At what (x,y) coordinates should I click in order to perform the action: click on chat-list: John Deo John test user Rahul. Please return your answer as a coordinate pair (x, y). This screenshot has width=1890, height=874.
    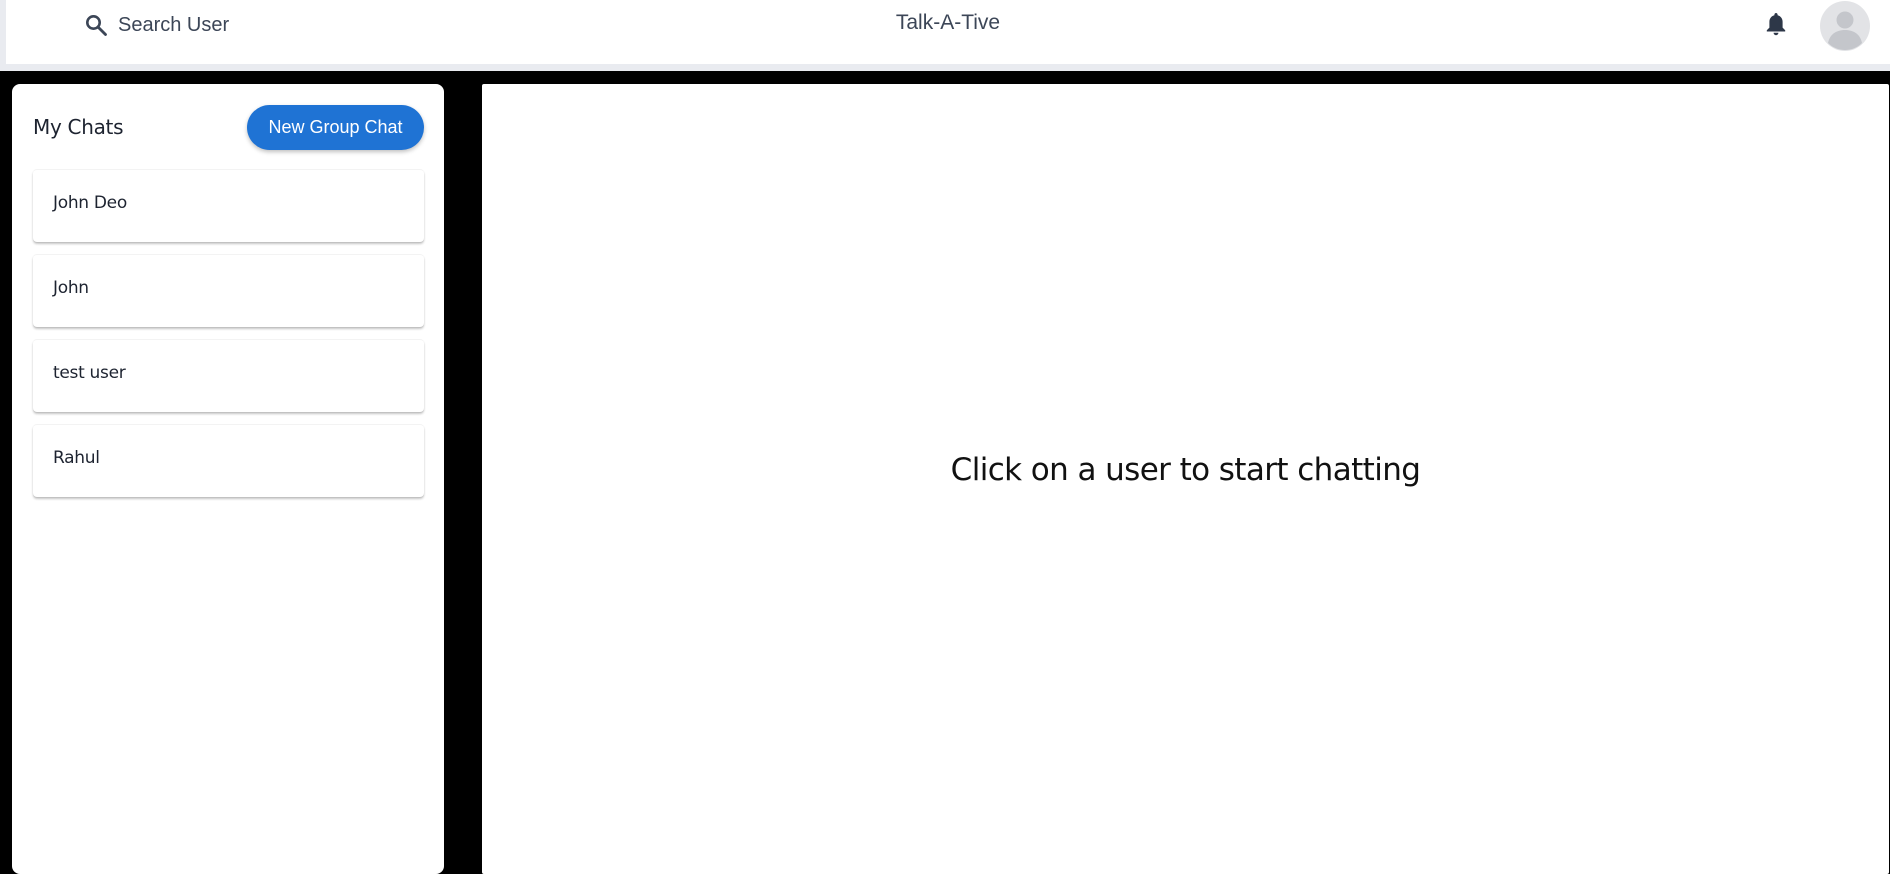
    Looking at the image, I should click on (228, 339).